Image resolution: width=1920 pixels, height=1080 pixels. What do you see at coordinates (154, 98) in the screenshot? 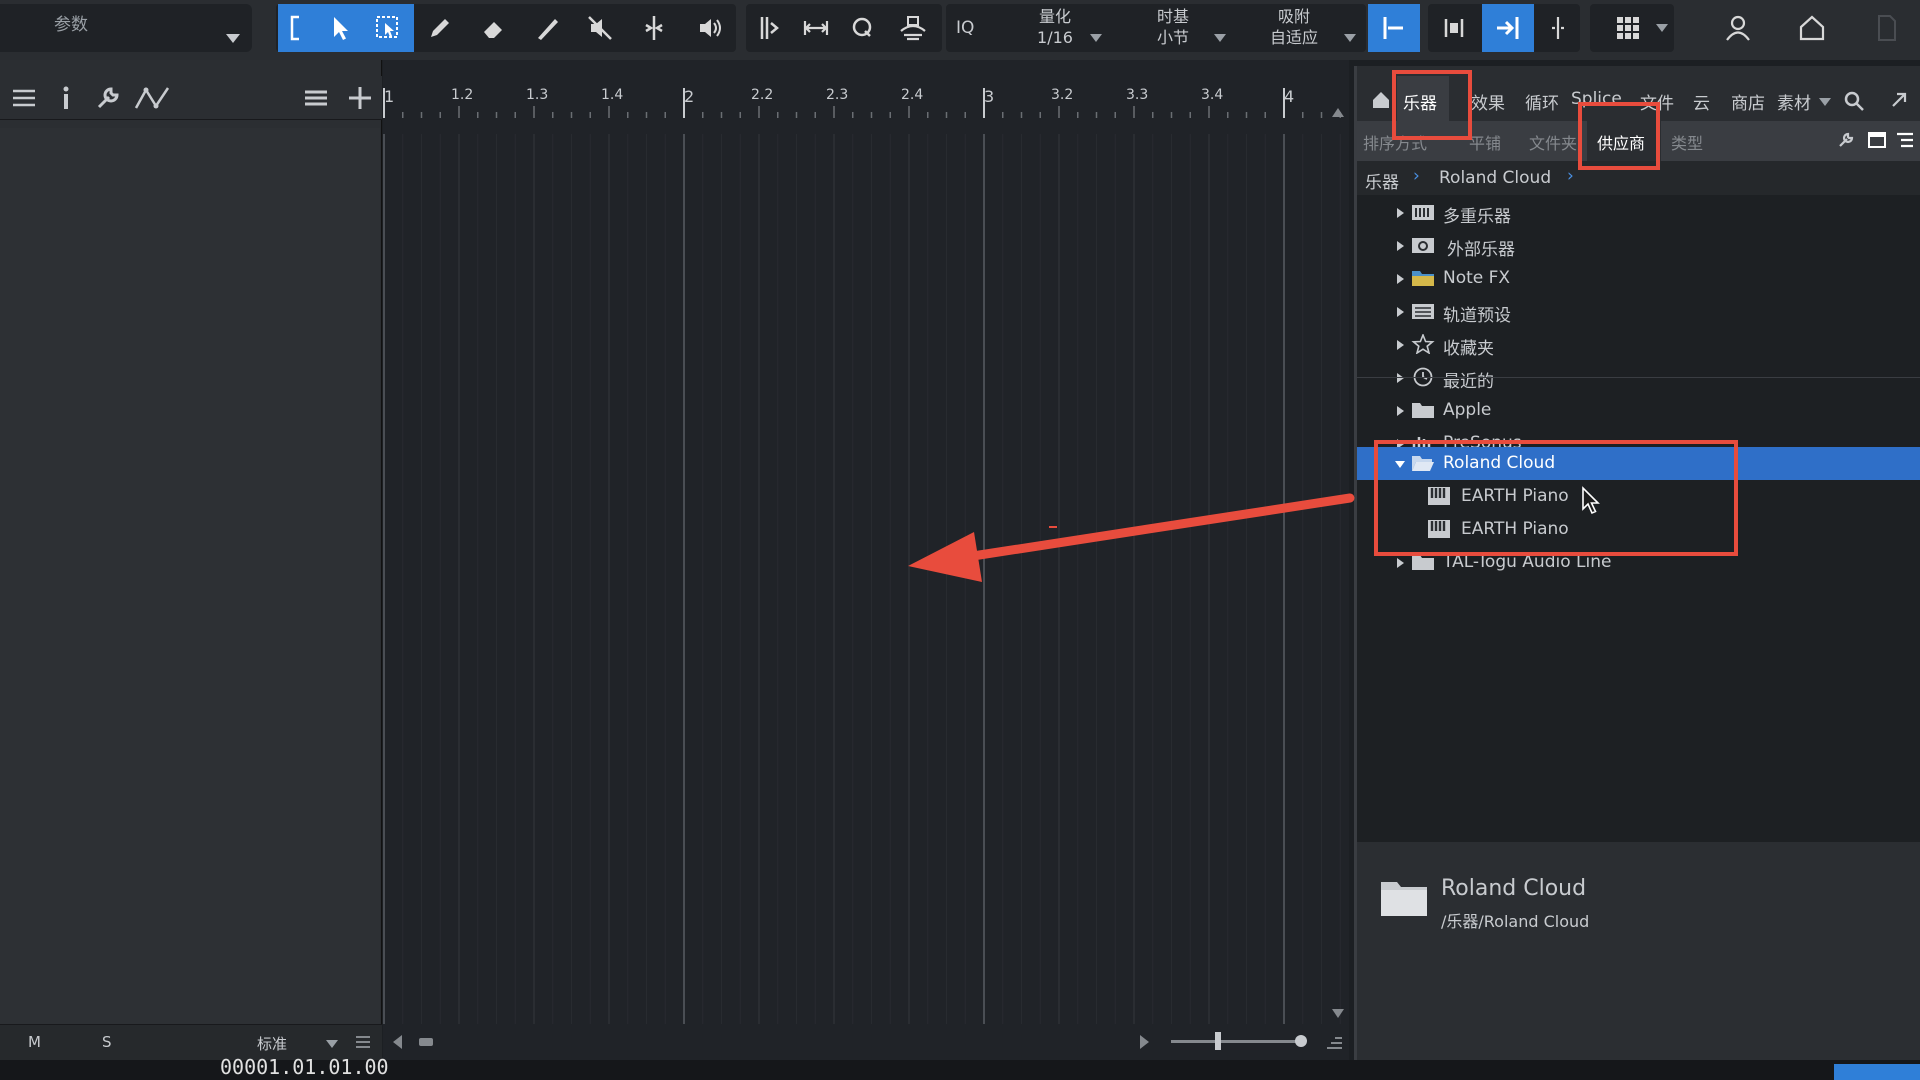
I see `automation-curve-icon` at bounding box center [154, 98].